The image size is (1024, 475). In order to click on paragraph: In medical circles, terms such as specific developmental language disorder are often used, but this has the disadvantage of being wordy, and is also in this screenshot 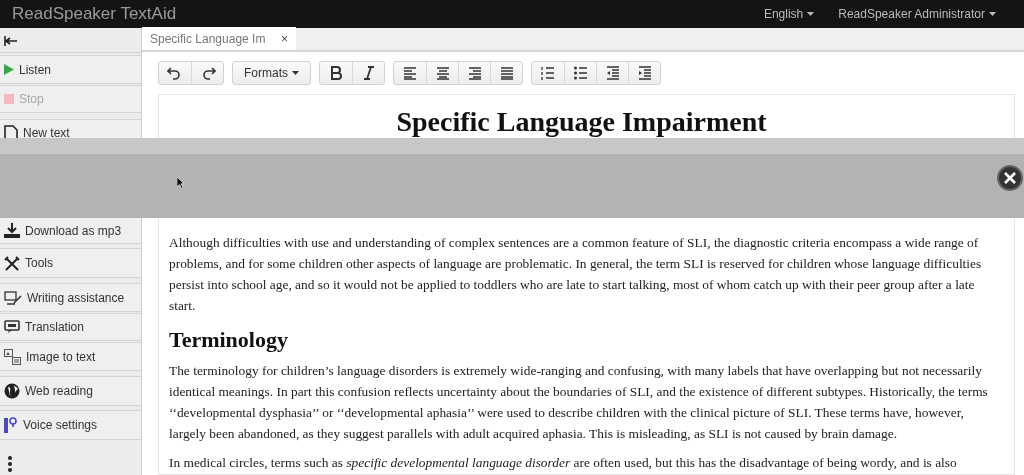, I will do `click(563, 463)`.